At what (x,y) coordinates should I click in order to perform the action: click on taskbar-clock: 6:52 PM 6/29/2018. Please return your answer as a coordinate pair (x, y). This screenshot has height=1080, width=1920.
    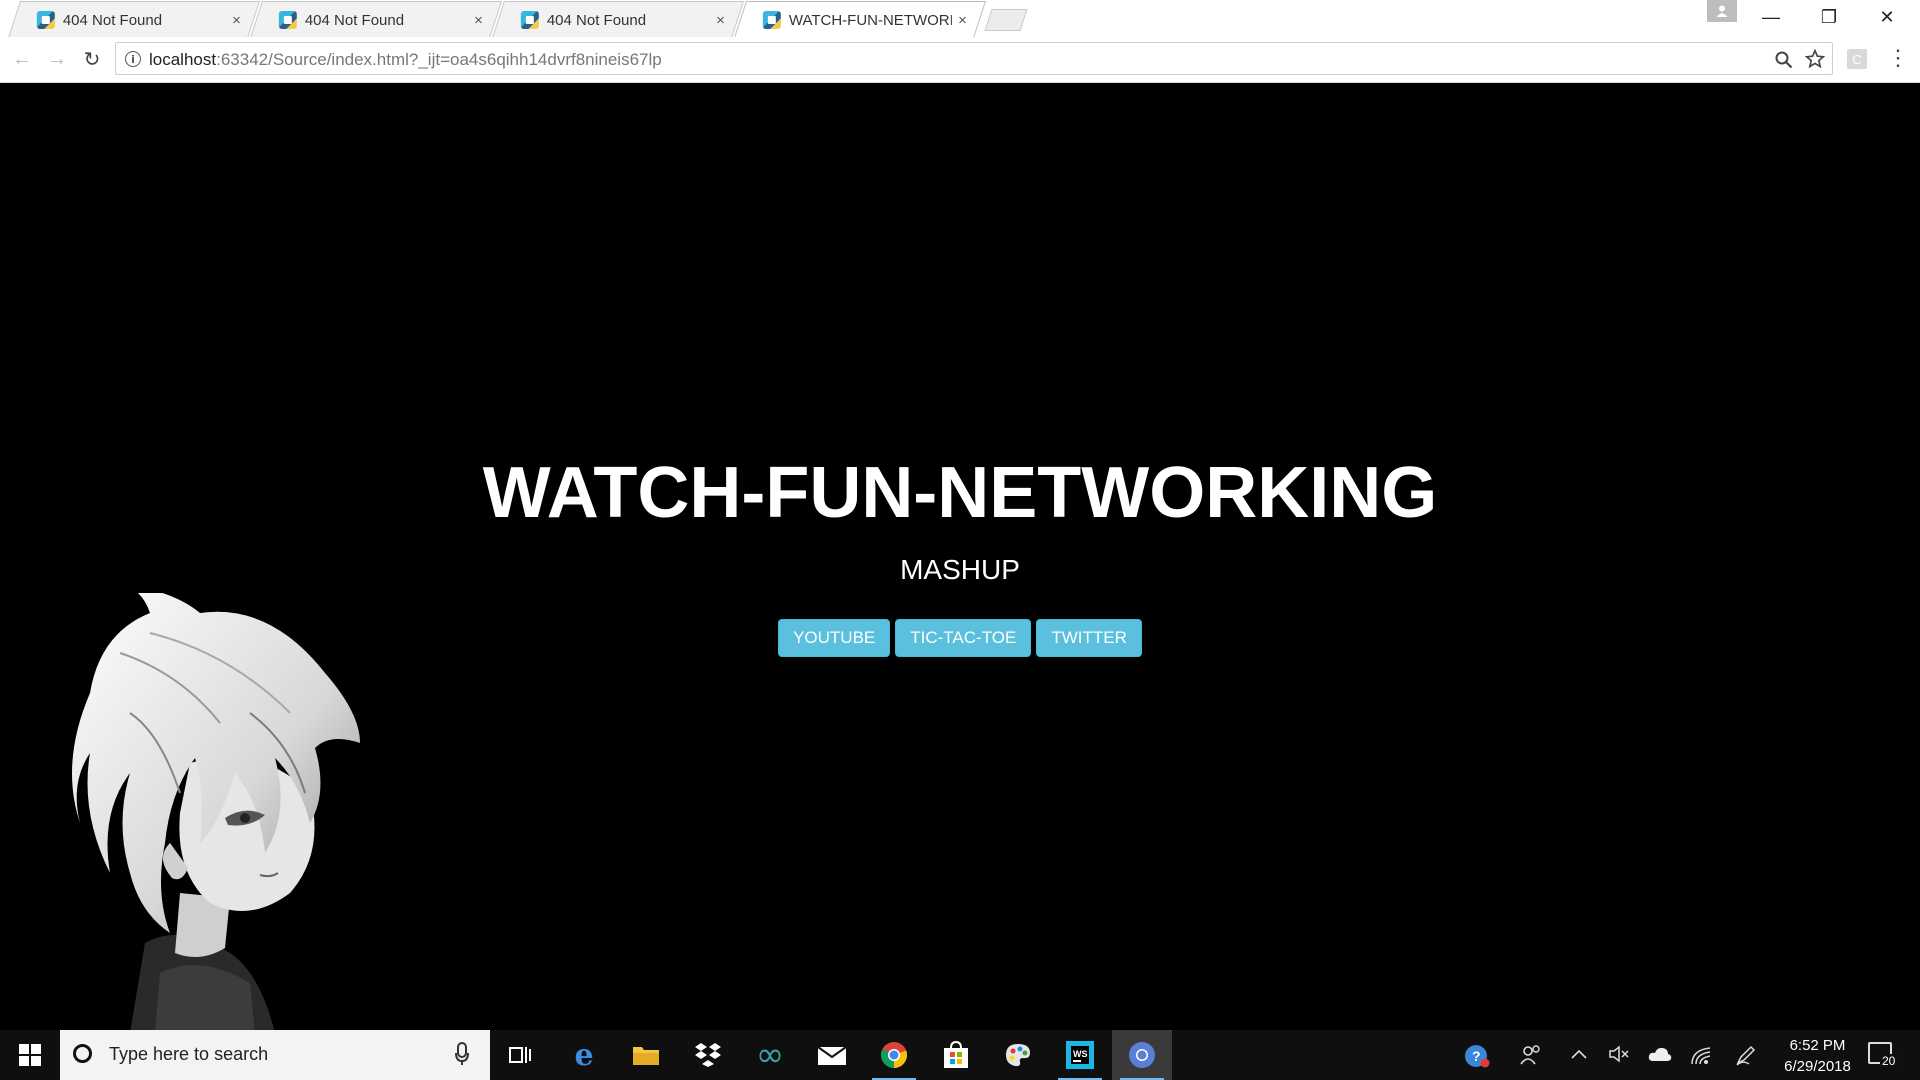
    Looking at the image, I should click on (1817, 1056).